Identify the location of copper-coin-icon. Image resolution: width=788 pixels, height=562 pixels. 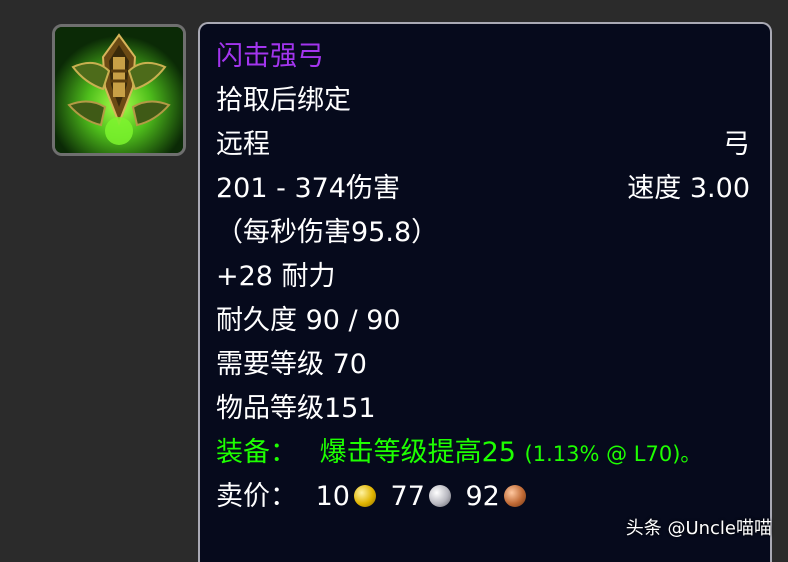
(514, 496).